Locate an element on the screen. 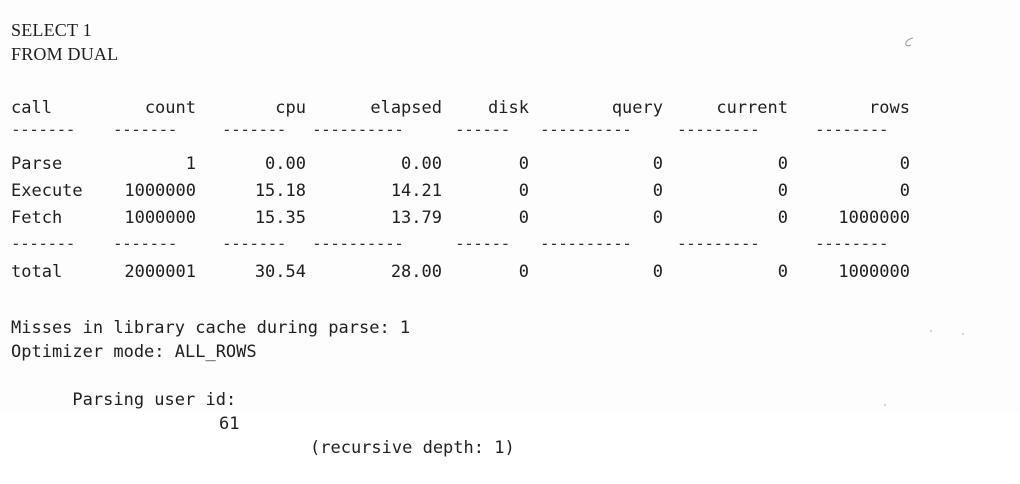 The height and width of the screenshot is (484, 1020). header-disk: disk is located at coordinates (508, 108).